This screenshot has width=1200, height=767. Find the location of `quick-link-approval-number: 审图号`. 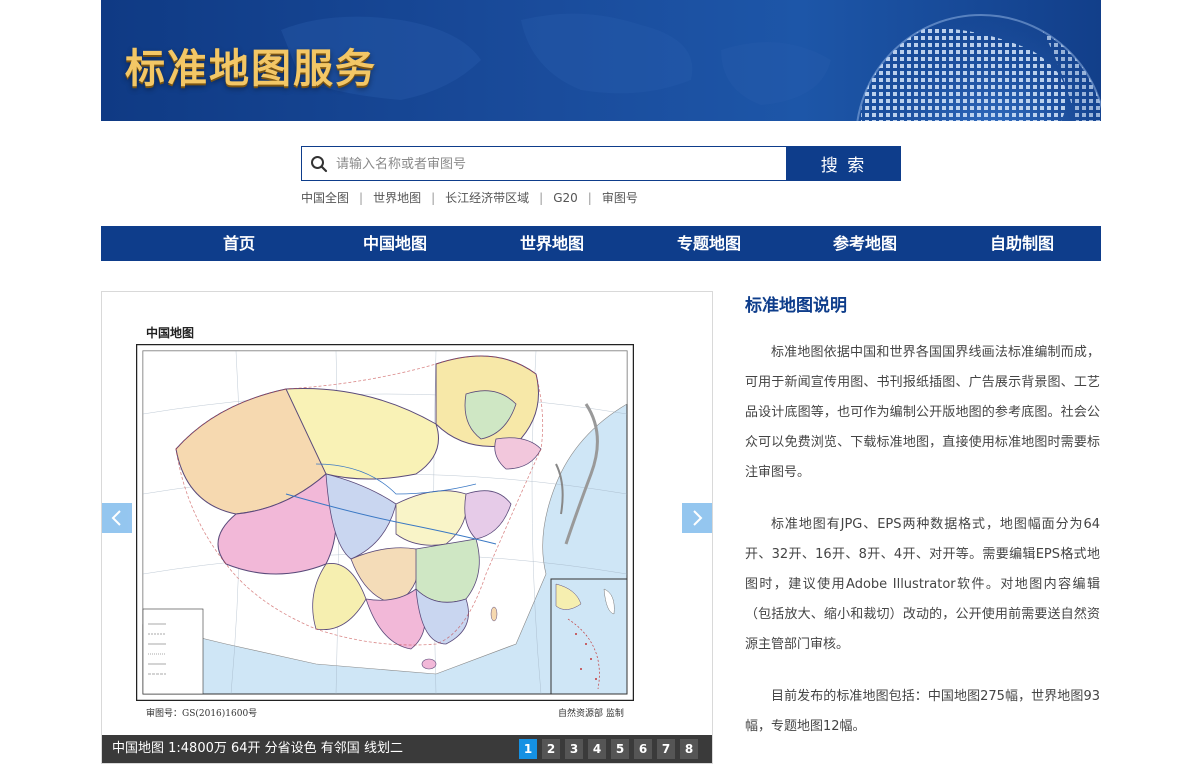

quick-link-approval-number: 审图号 is located at coordinates (620, 198).